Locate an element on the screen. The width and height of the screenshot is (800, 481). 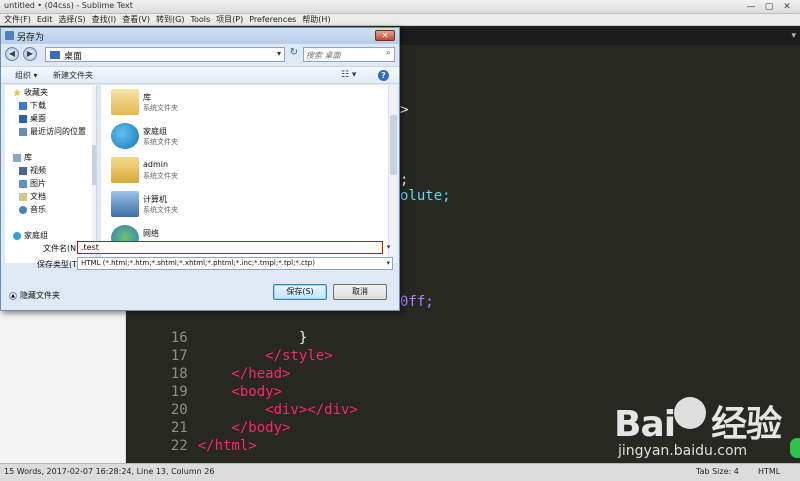
nav-item-desktop: 桌面 is located at coordinates (32, 119).